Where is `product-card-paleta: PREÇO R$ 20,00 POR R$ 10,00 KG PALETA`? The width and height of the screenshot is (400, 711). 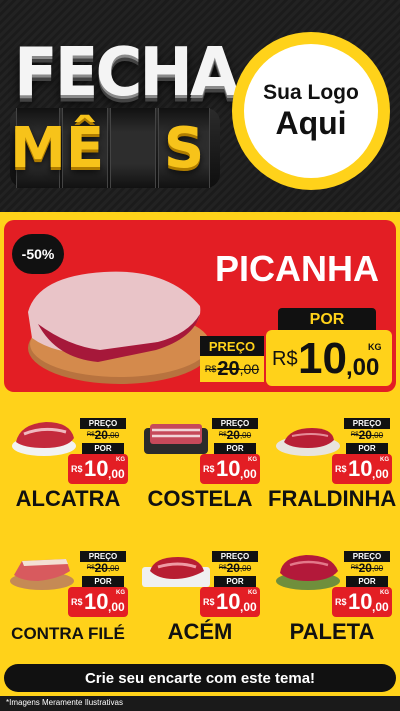
product-card-paleta: PREÇO R$ 20,00 POR R$ 10,00 KG PALETA is located at coordinates (332, 594).